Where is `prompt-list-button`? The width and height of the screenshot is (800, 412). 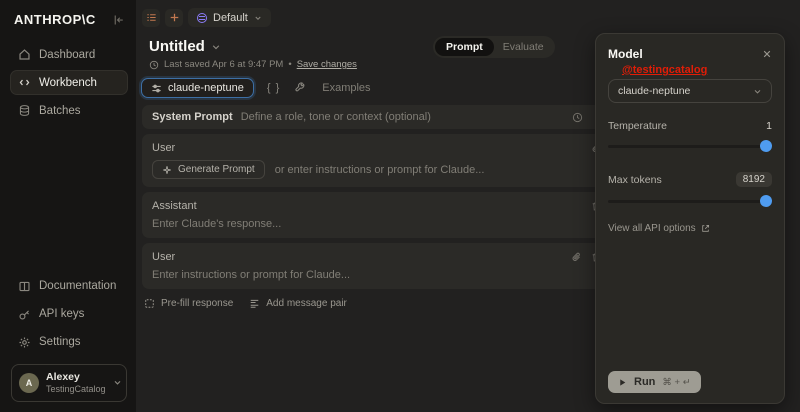
prompt-list-button is located at coordinates (151, 17).